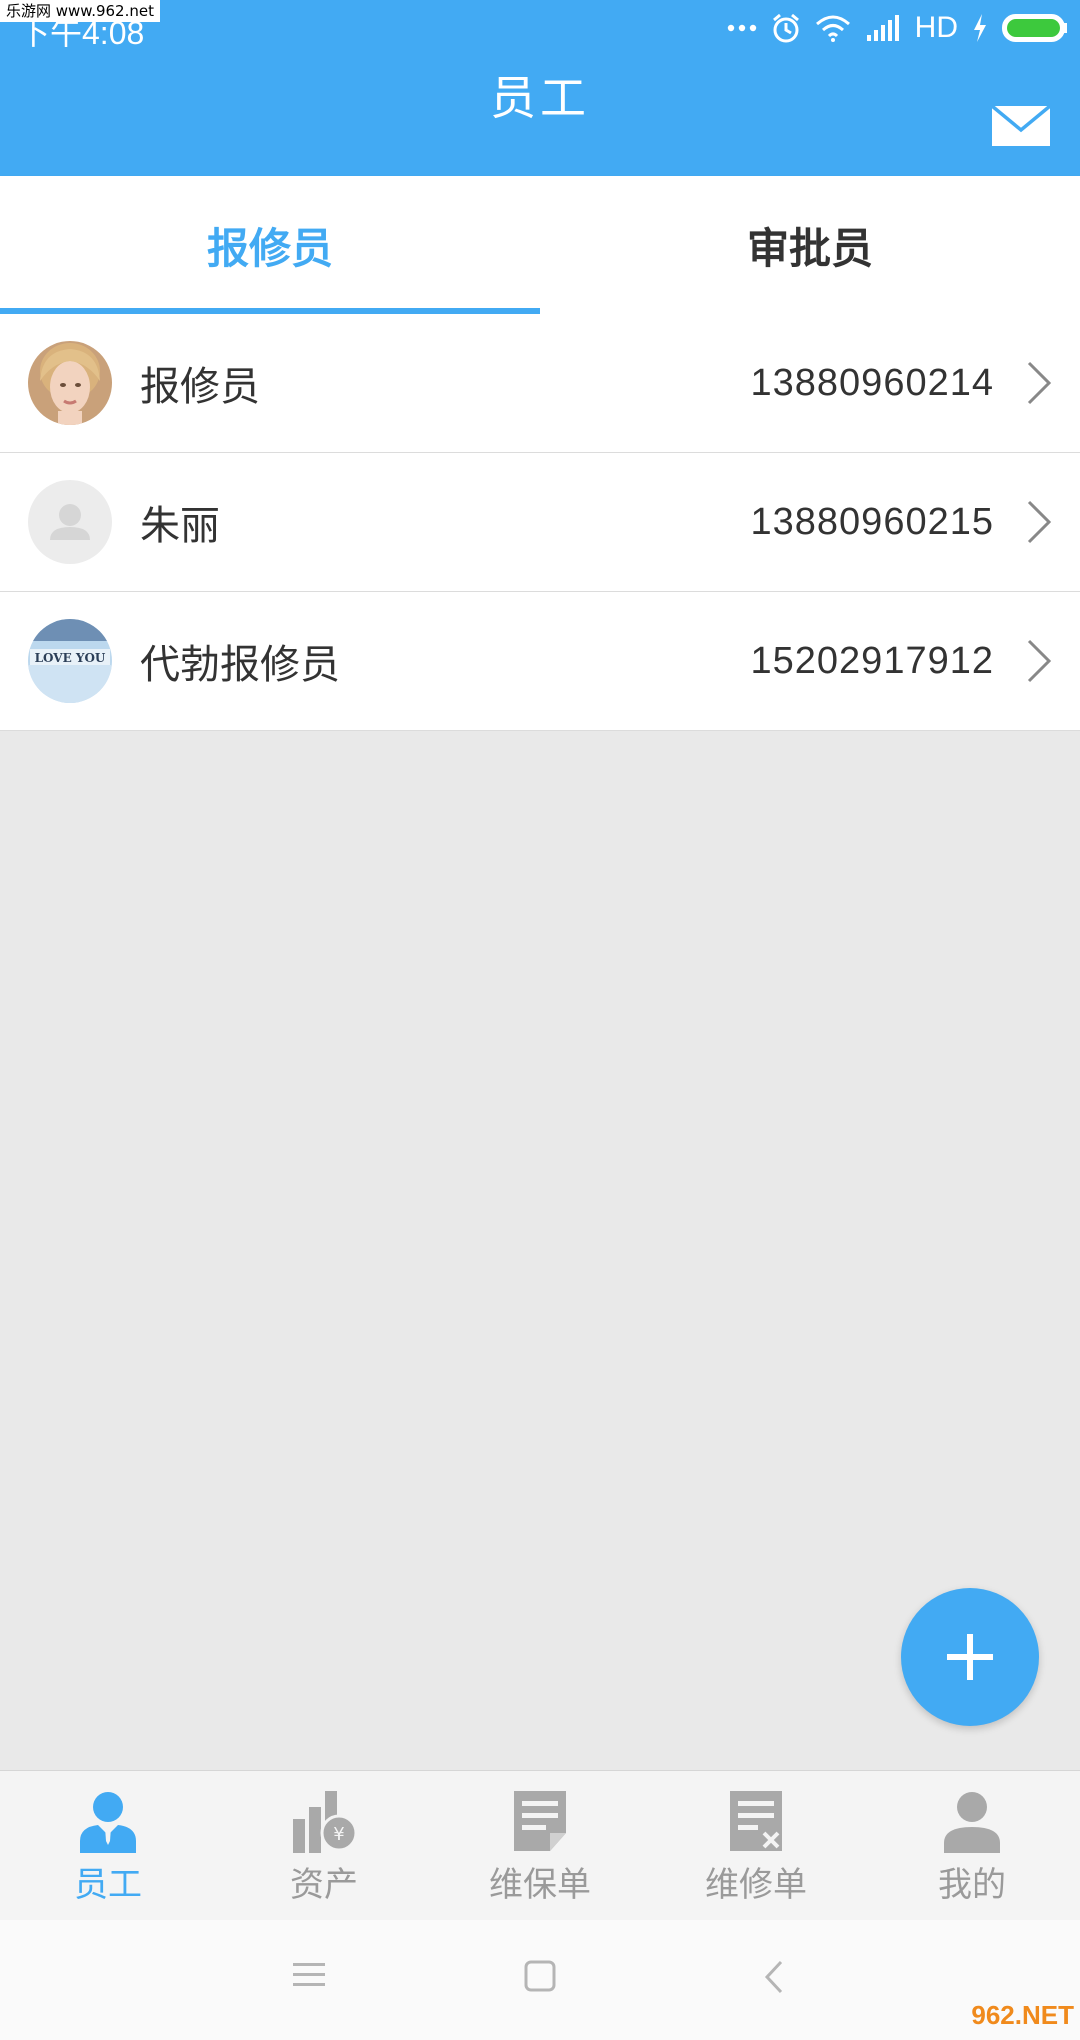 The image size is (1080, 2040). What do you see at coordinates (980, 28) in the screenshot?
I see `charging-icon` at bounding box center [980, 28].